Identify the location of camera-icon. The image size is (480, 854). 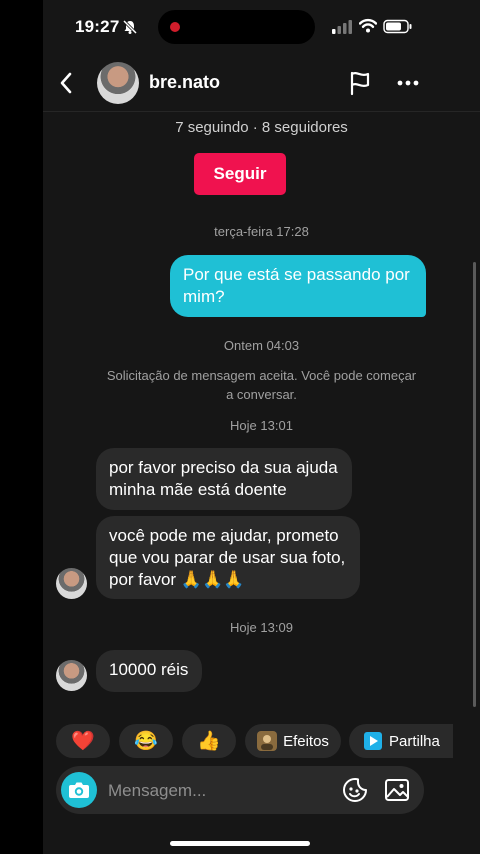
(79, 790).